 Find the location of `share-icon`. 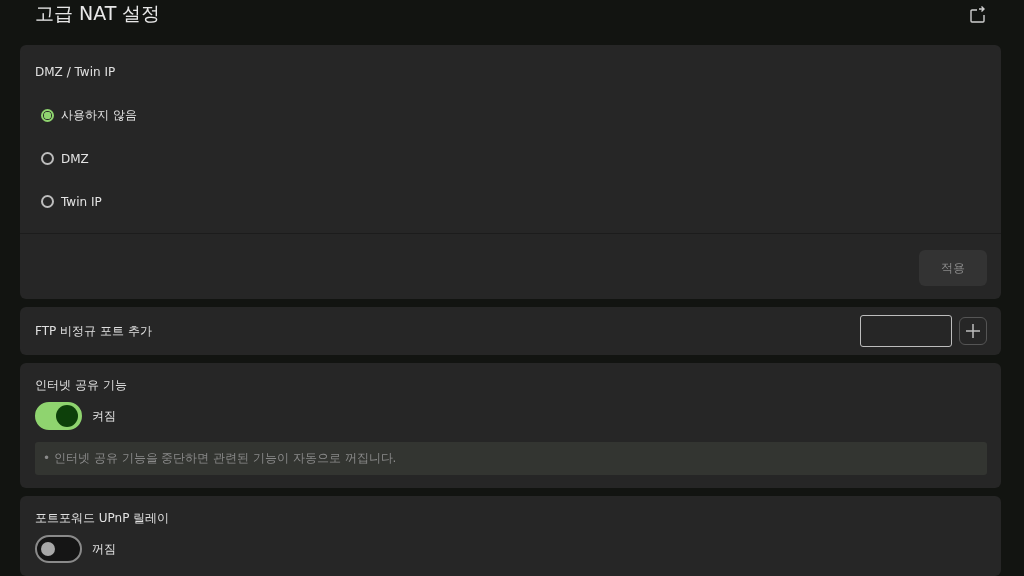

share-icon is located at coordinates (978, 13).